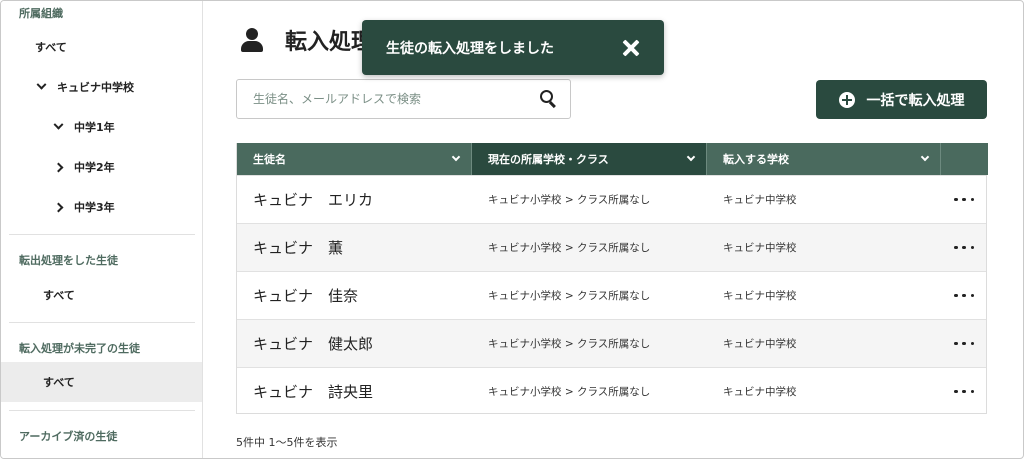 This screenshot has height=459, width=1024. Describe the element at coordinates (95, 87) in the screenshot. I see `sidebar-item-label: キュビナ中学校` at that location.